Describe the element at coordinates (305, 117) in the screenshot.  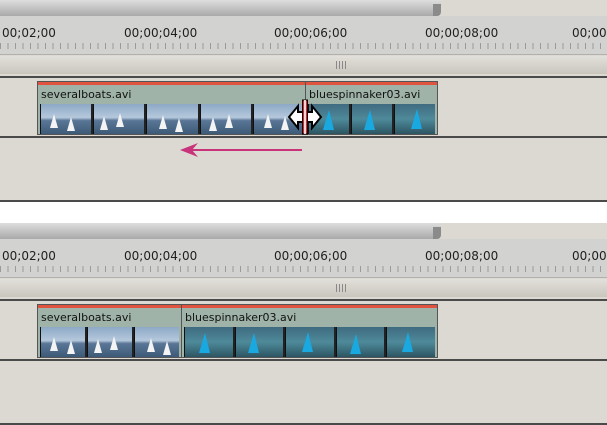
I see `ripple-edit-cursor-icon` at that location.